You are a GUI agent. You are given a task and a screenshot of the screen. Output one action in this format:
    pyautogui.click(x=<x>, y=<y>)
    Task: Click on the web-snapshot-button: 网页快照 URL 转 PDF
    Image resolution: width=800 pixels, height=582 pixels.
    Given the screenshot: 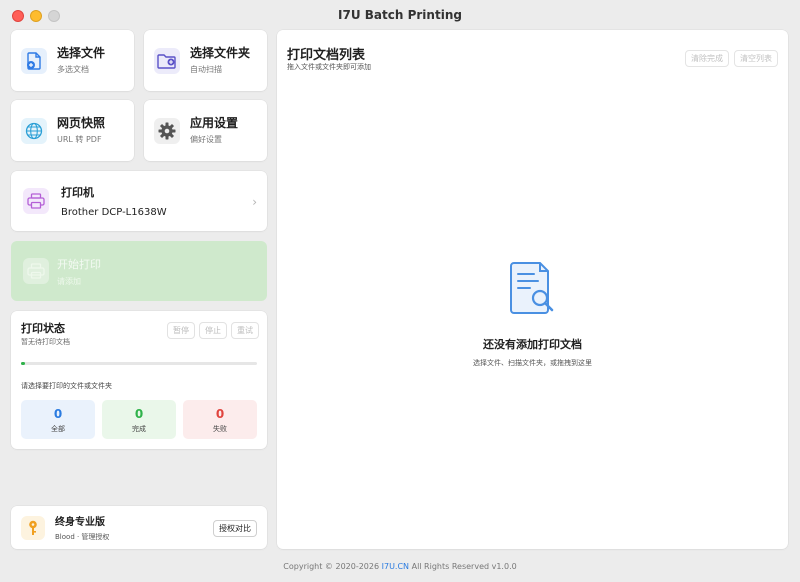 What is the action you would take?
    pyautogui.click(x=72, y=130)
    